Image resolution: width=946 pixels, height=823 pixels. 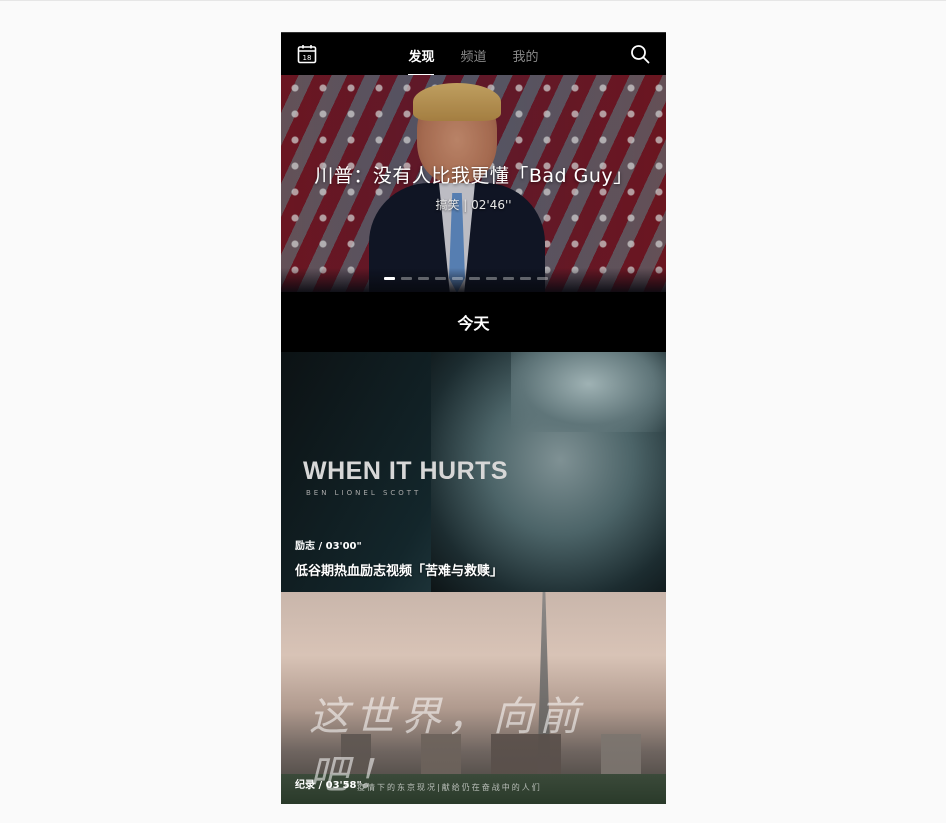 What do you see at coordinates (466, 278) in the screenshot?
I see `carousel-indicator` at bounding box center [466, 278].